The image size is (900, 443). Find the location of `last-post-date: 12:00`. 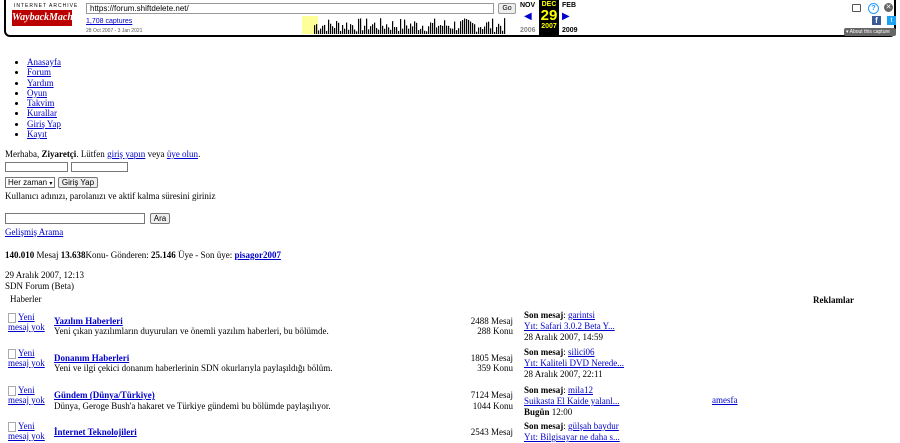

last-post-date: 12:00 is located at coordinates (562, 412).